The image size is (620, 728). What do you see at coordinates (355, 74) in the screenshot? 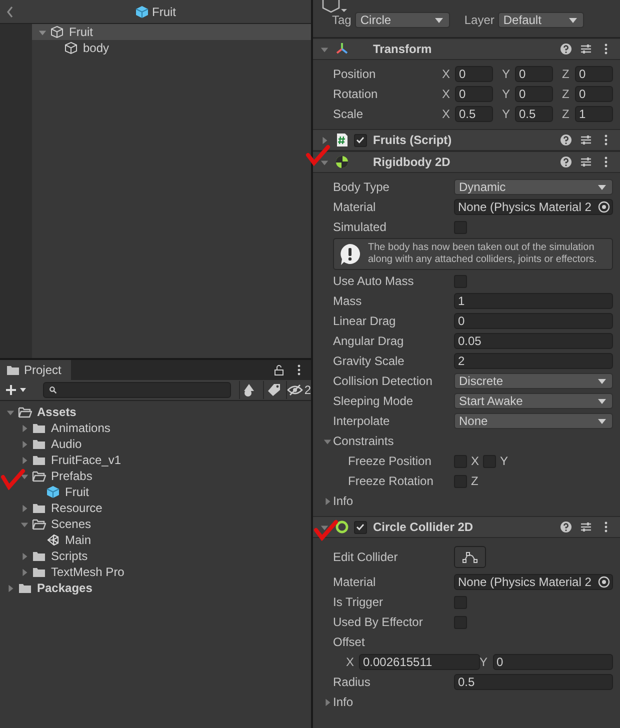
I see `field-label: Position` at bounding box center [355, 74].